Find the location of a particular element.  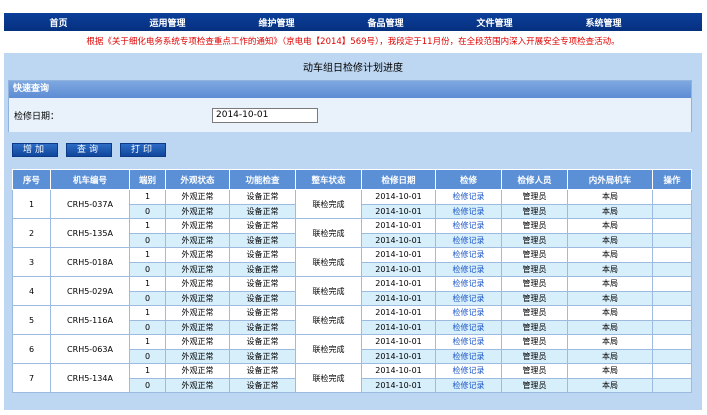

query-button: 查询 is located at coordinates (89, 150).